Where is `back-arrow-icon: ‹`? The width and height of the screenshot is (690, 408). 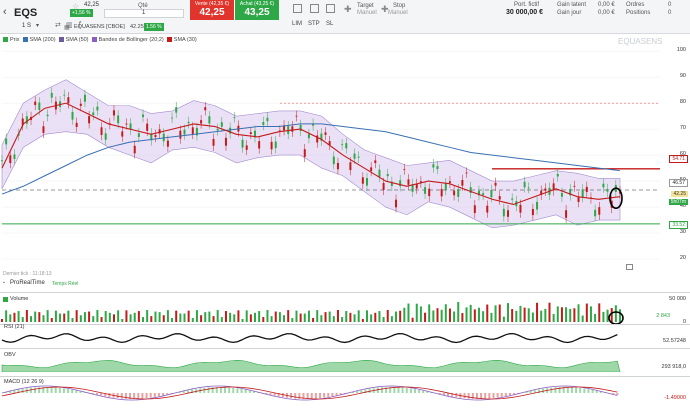 back-arrow-icon: ‹ is located at coordinates (5, 12).